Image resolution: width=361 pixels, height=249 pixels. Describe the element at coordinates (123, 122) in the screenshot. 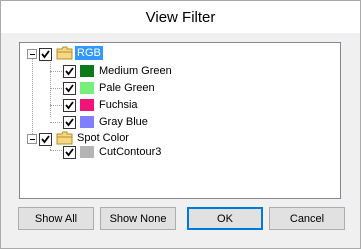

I see `item-label: Gray Blue` at that location.